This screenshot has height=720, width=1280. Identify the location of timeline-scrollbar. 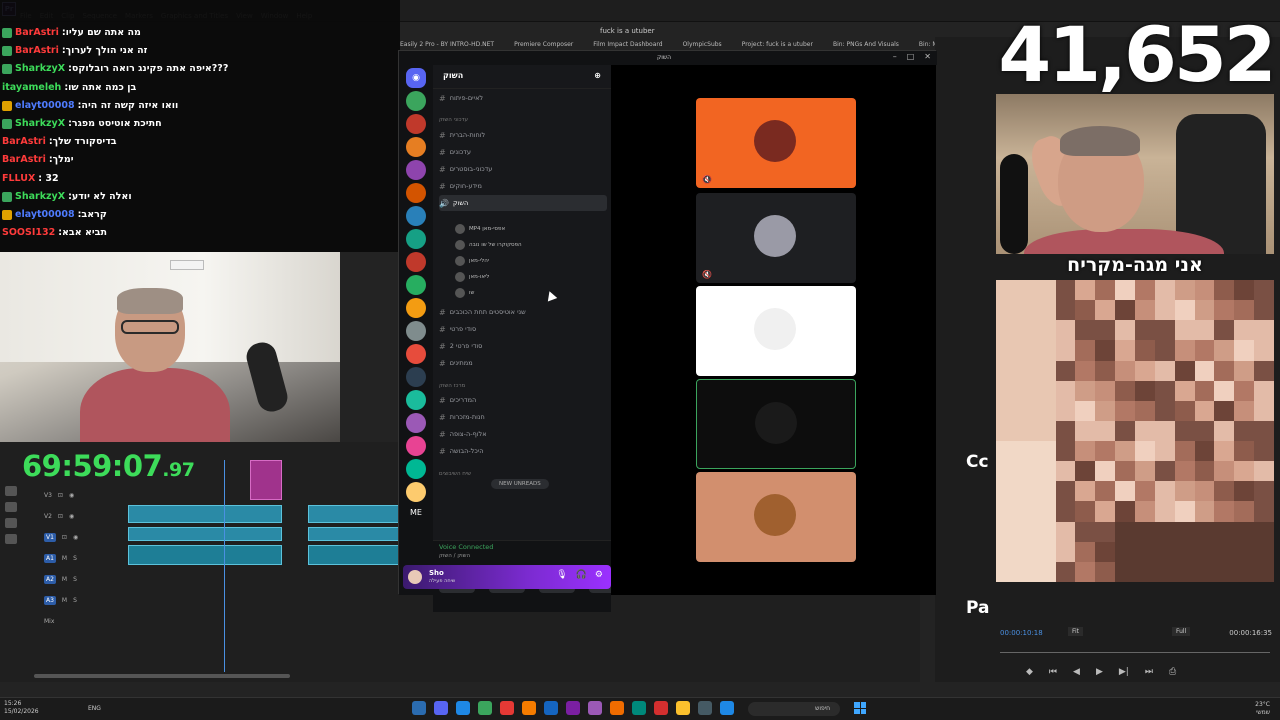
(162, 676).